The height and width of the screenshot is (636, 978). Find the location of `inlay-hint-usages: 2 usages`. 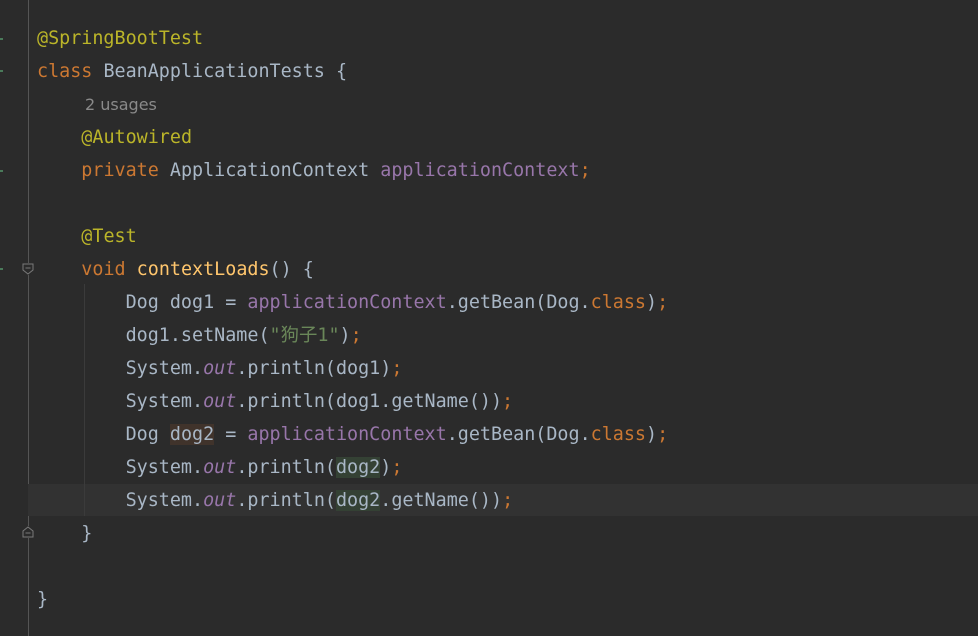

inlay-hint-usages: 2 usages is located at coordinates (121, 104).